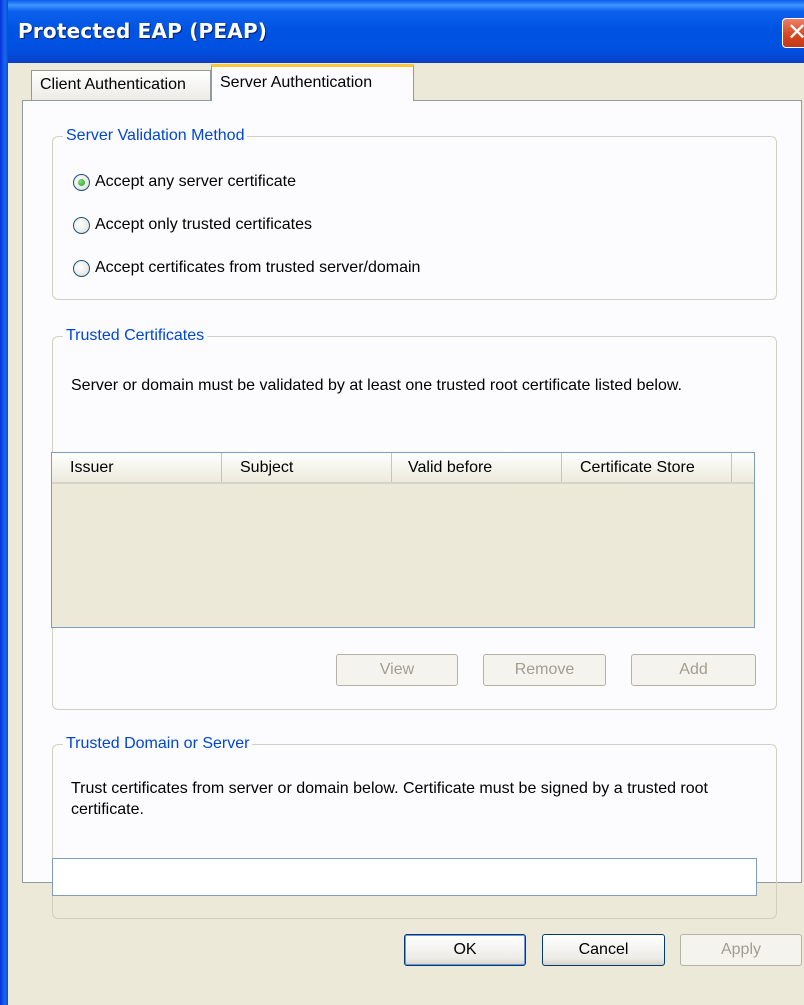  I want to click on button-label: Cancel, so click(603, 949).